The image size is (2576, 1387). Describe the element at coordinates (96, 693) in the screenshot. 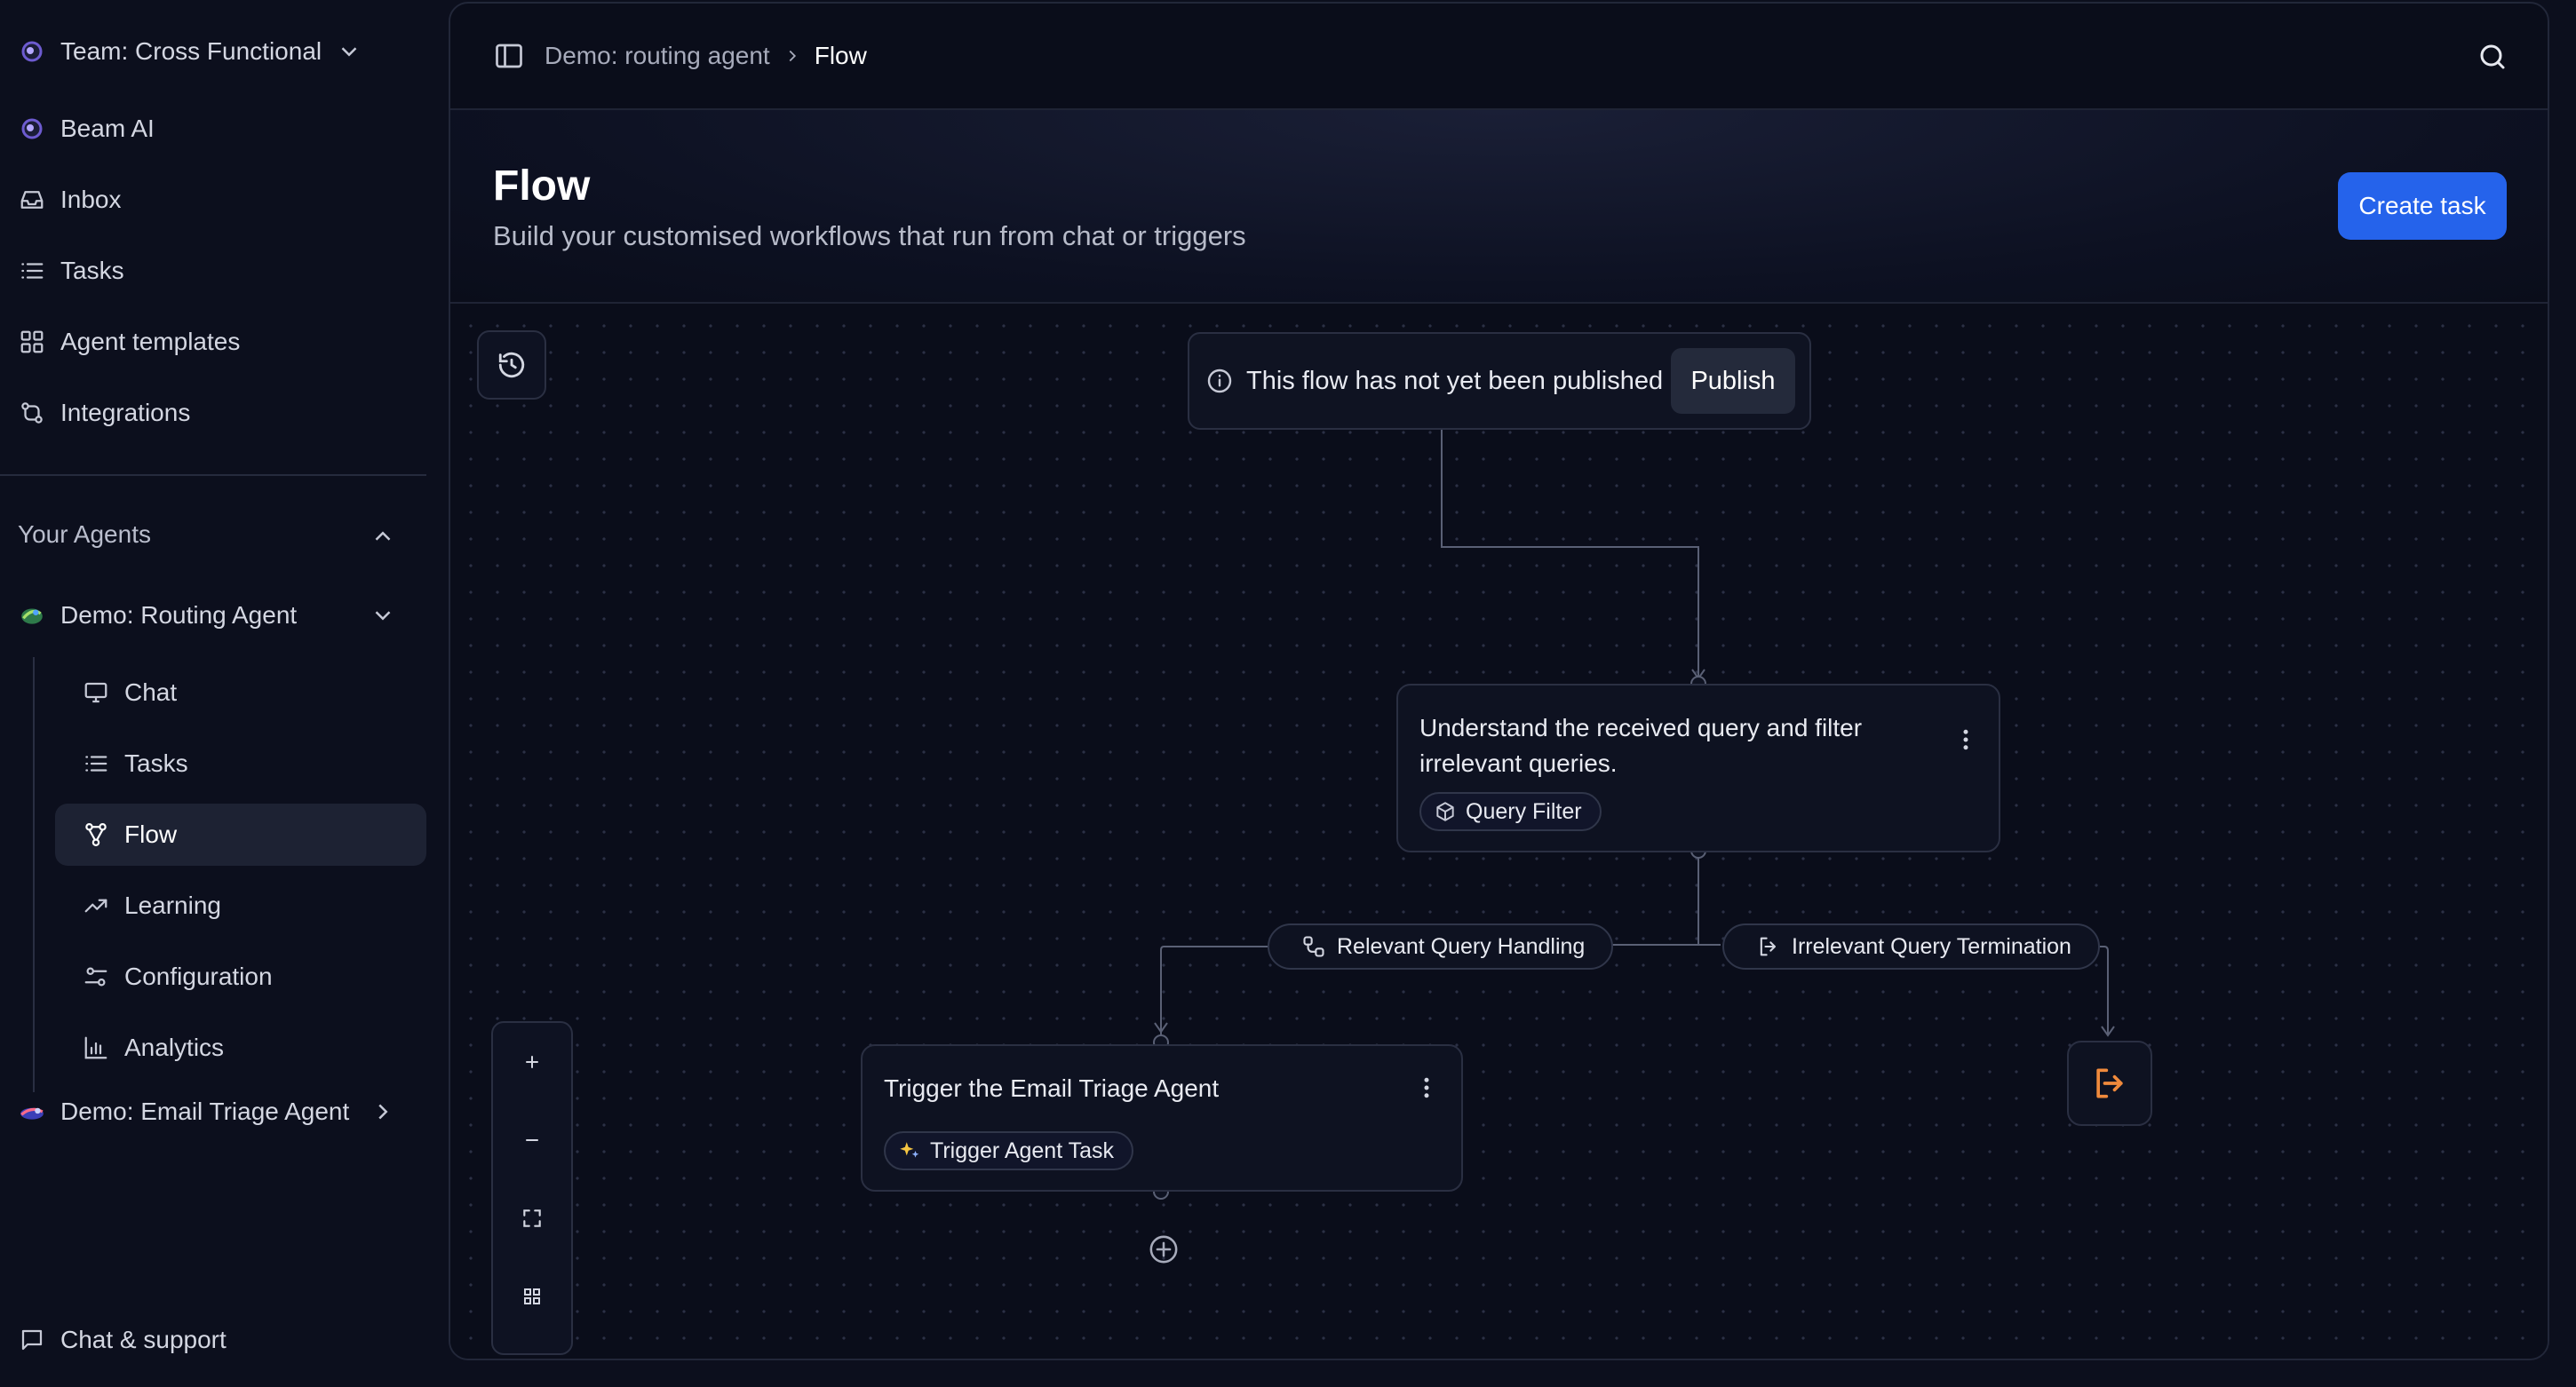

I see `monitor-icon` at that location.